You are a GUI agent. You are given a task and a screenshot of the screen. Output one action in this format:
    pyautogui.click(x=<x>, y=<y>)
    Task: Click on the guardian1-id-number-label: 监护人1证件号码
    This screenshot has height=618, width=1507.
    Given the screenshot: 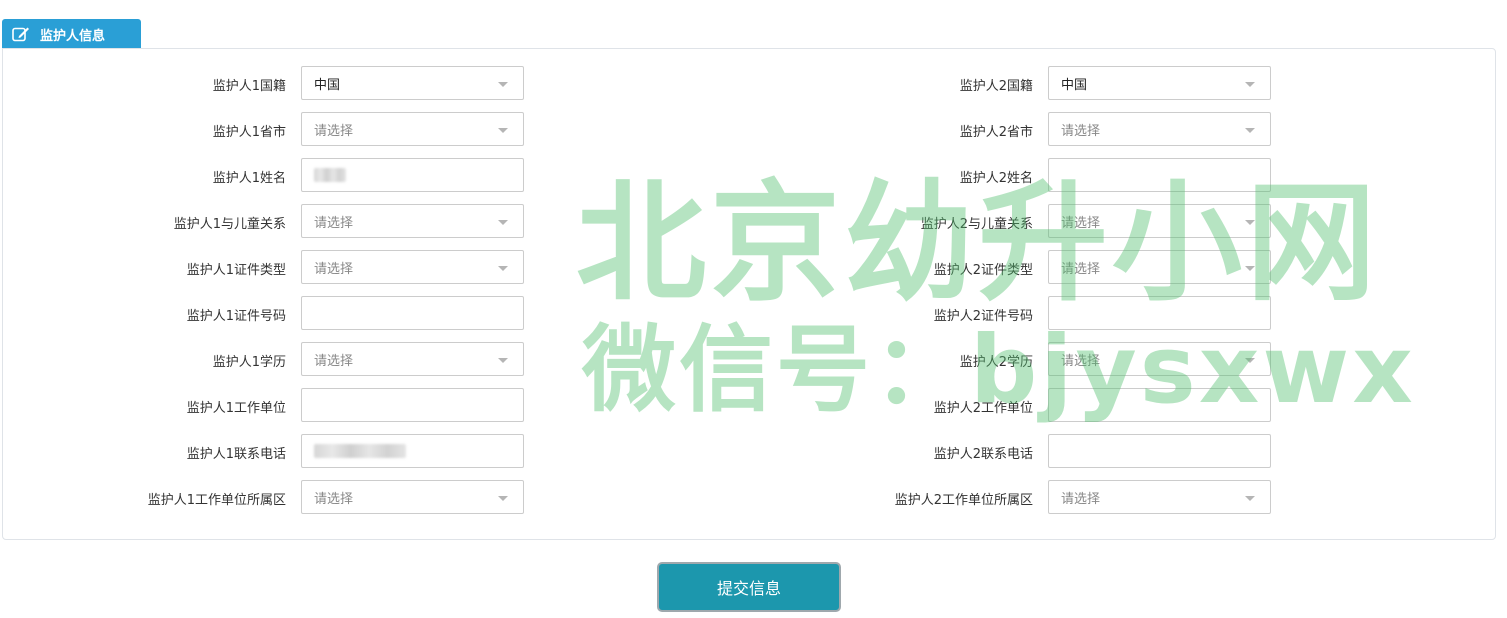 What is the action you would take?
    pyautogui.click(x=236, y=316)
    